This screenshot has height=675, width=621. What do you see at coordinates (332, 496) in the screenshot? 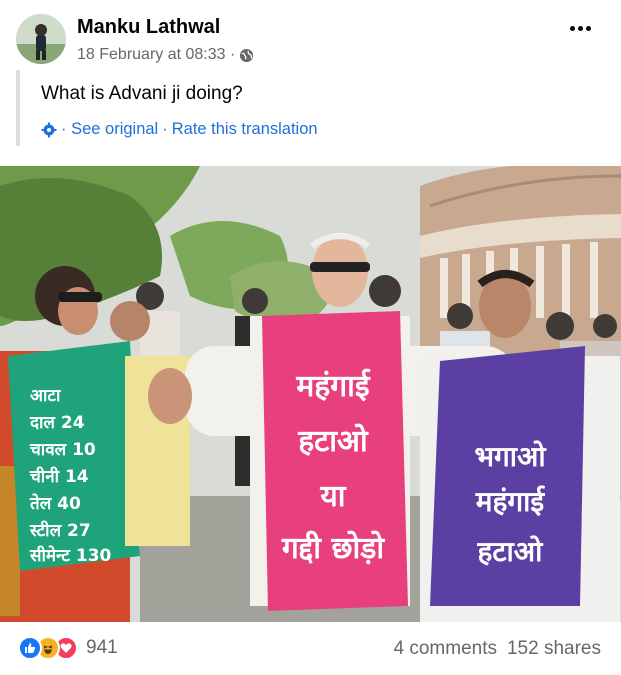
I see `center-sign-line-3: या` at bounding box center [332, 496].